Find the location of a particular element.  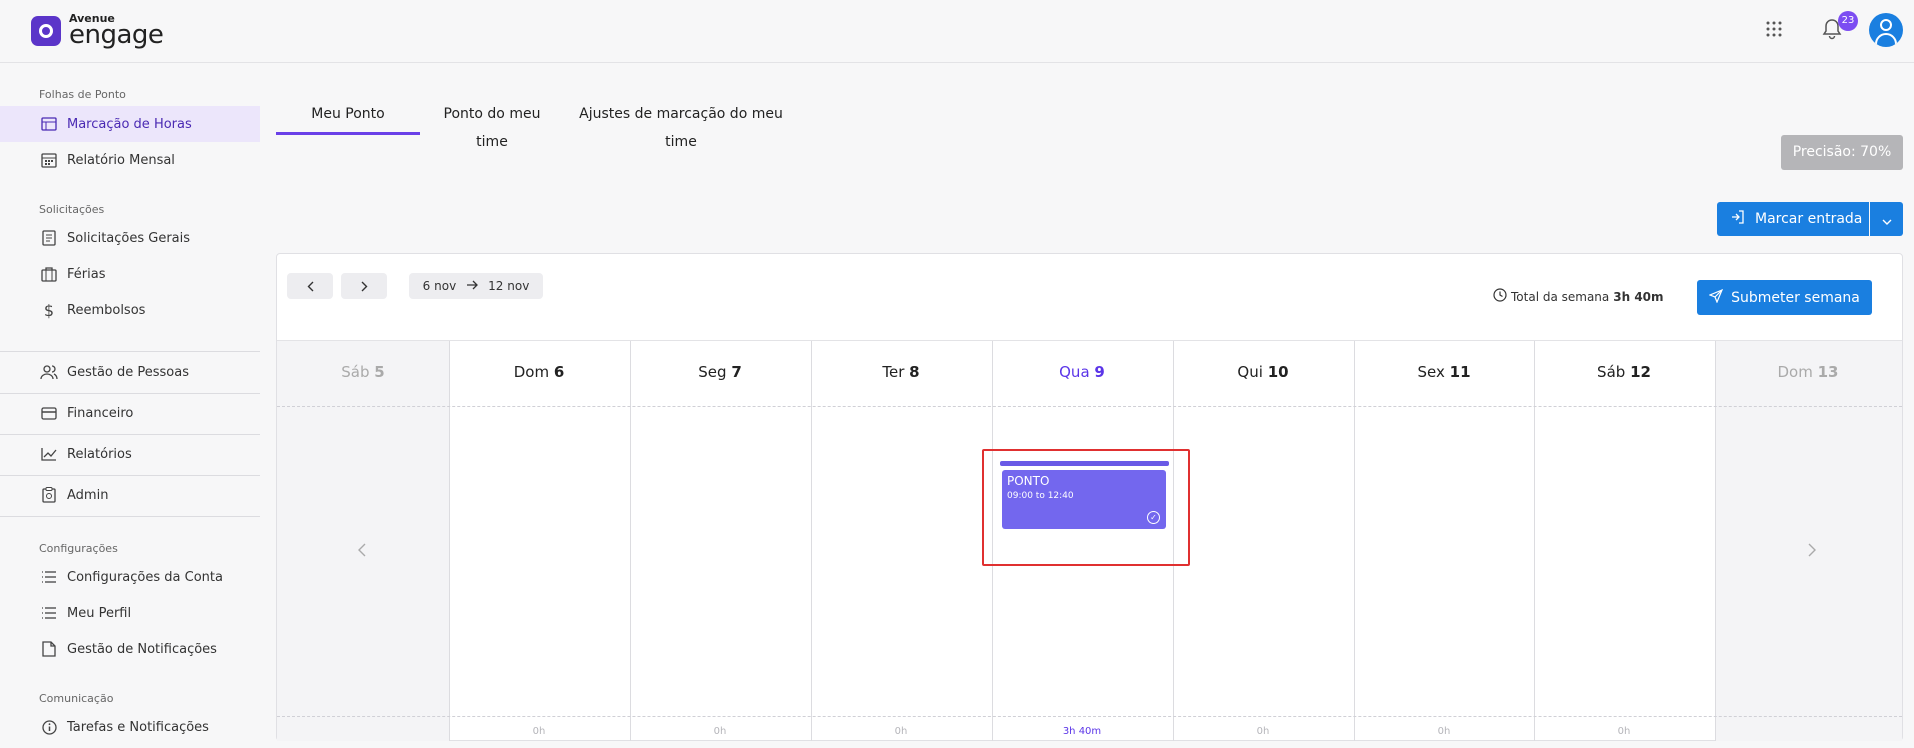

sidebar-item-configuracoes-conta: Configurações da Conta is located at coordinates (130, 577).